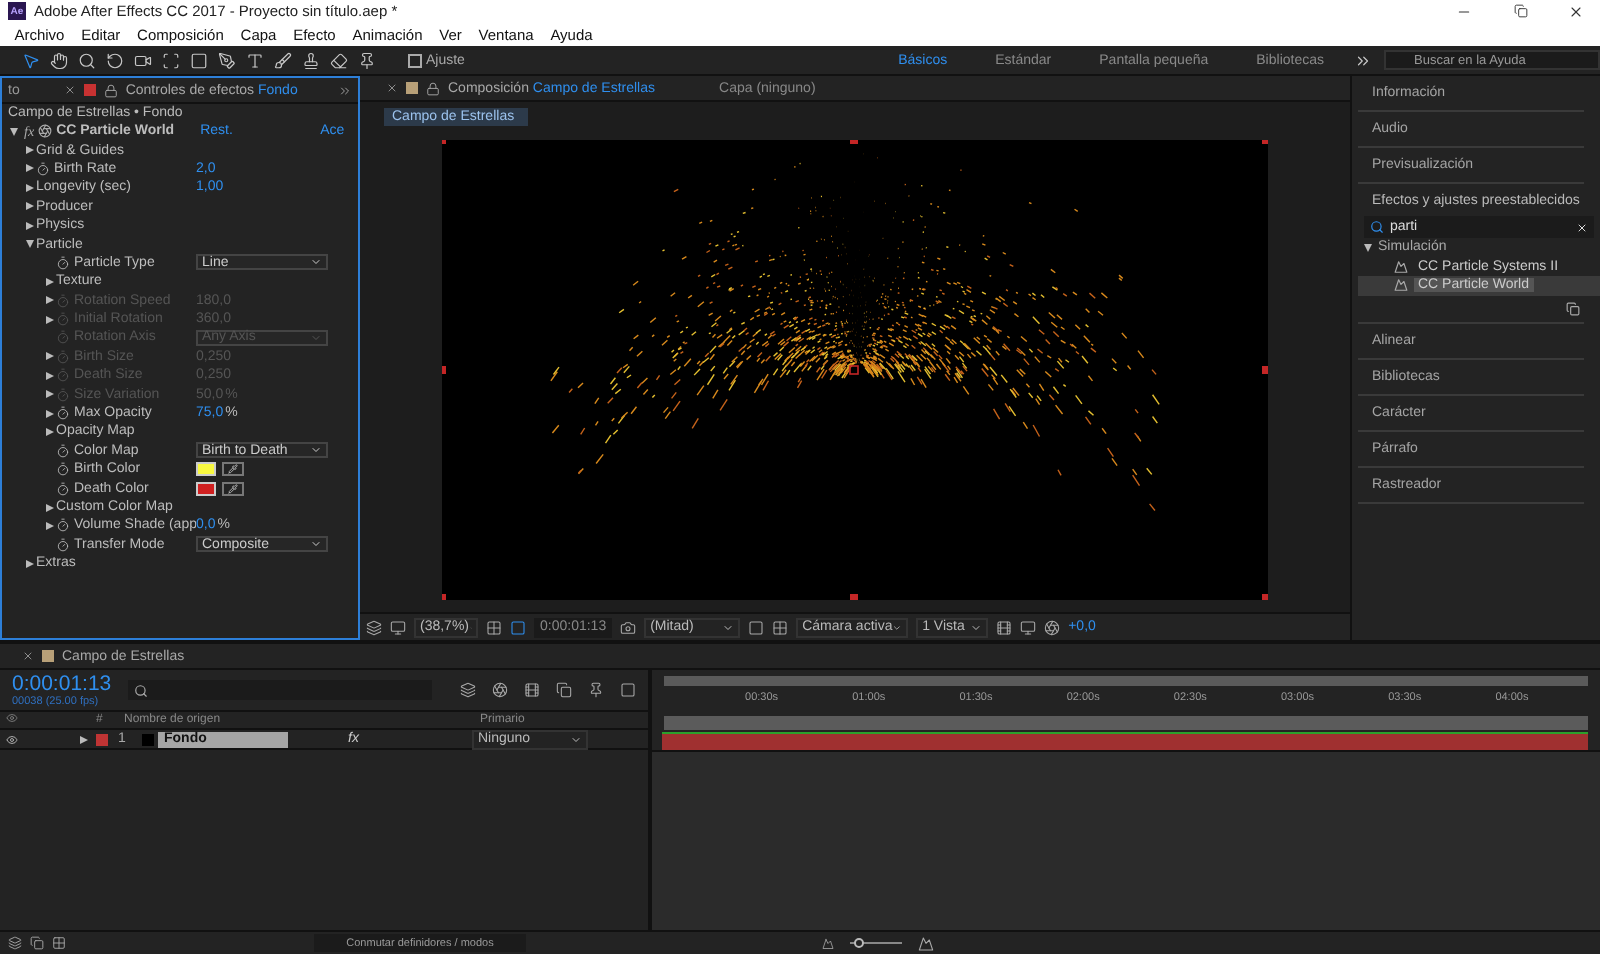 The width and height of the screenshot is (1600, 954). What do you see at coordinates (627, 690) in the screenshot?
I see `graph-icon` at bounding box center [627, 690].